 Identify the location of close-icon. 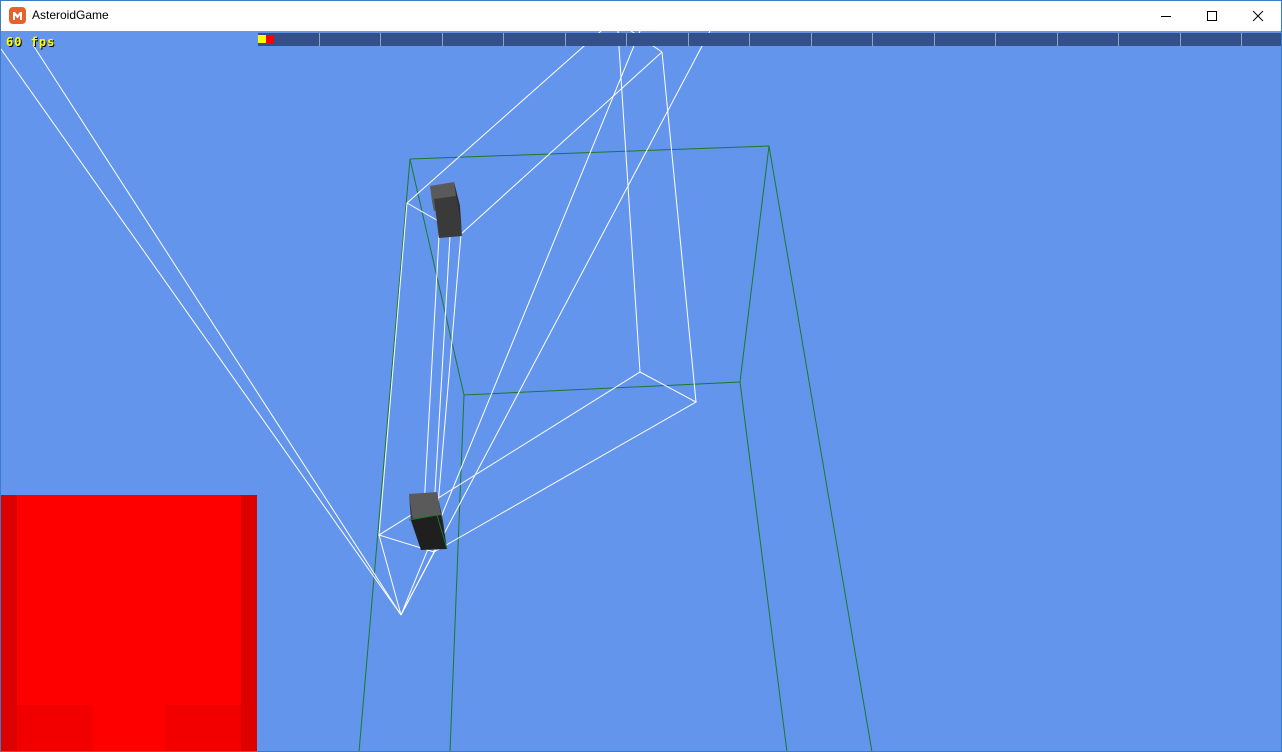
(1258, 16).